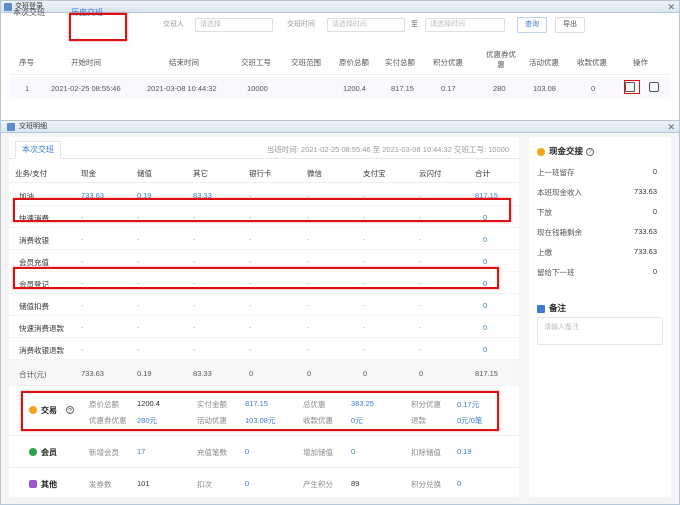 Image resolution: width=680 pixels, height=505 pixels. What do you see at coordinates (448, 62) in the screenshot?
I see `header-cell: 积分优惠` at bounding box center [448, 62].